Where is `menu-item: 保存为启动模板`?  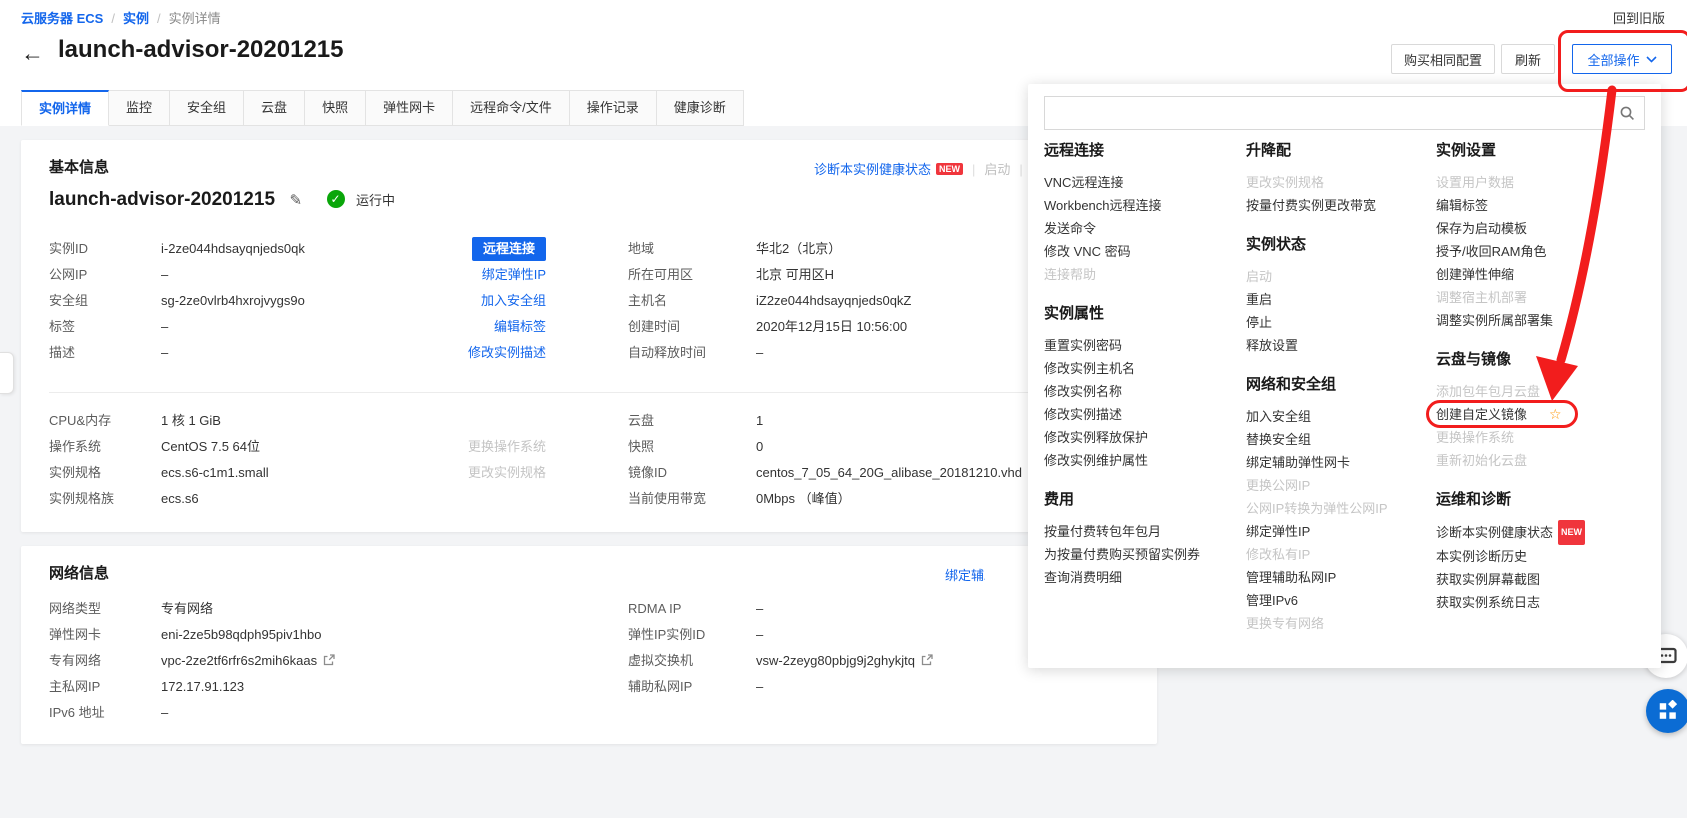 menu-item: 保存为启动模板 is located at coordinates (1542, 228).